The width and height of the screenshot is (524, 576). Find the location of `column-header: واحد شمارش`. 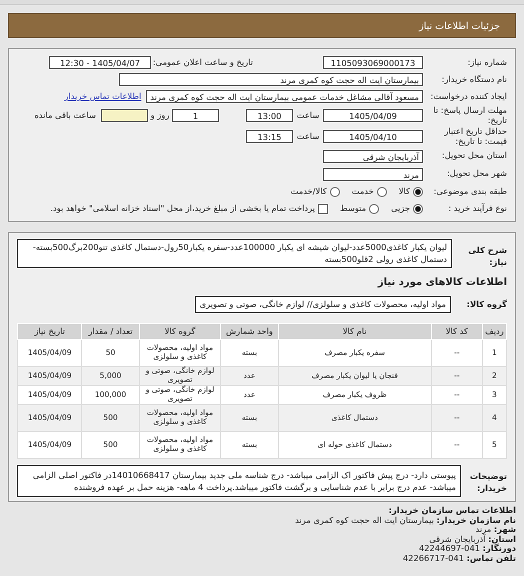

column-header: واحد شمارش is located at coordinates (249, 332).